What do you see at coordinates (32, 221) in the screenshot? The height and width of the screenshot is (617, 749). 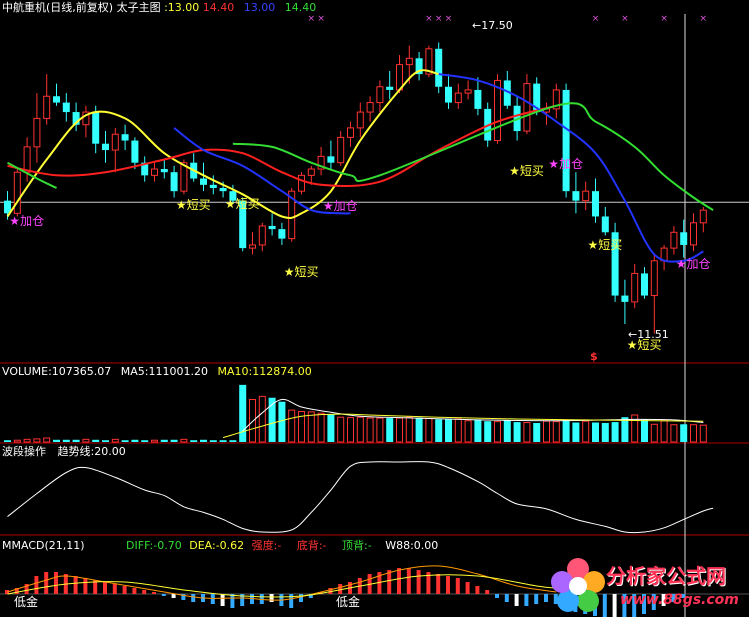 I see `signal-label: 加仓` at bounding box center [32, 221].